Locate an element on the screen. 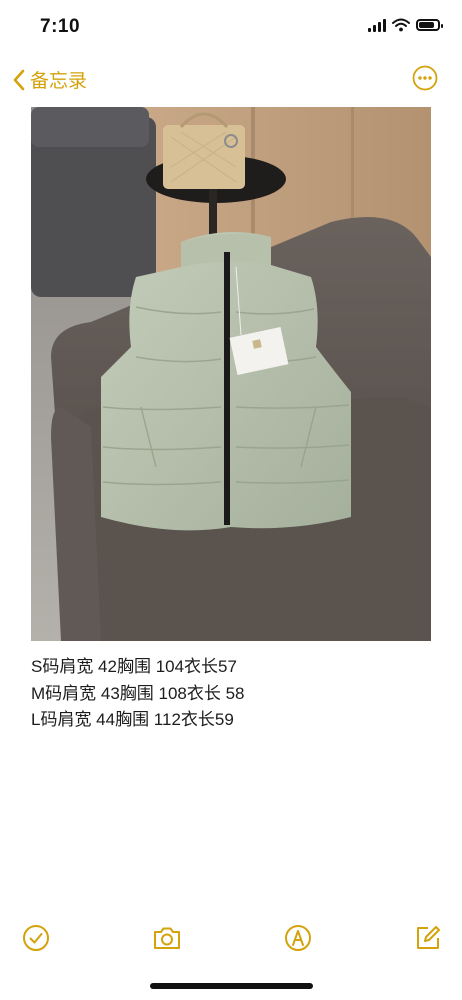 The height and width of the screenshot is (1000, 462). back-button: 备忘录 is located at coordinates (49, 79).